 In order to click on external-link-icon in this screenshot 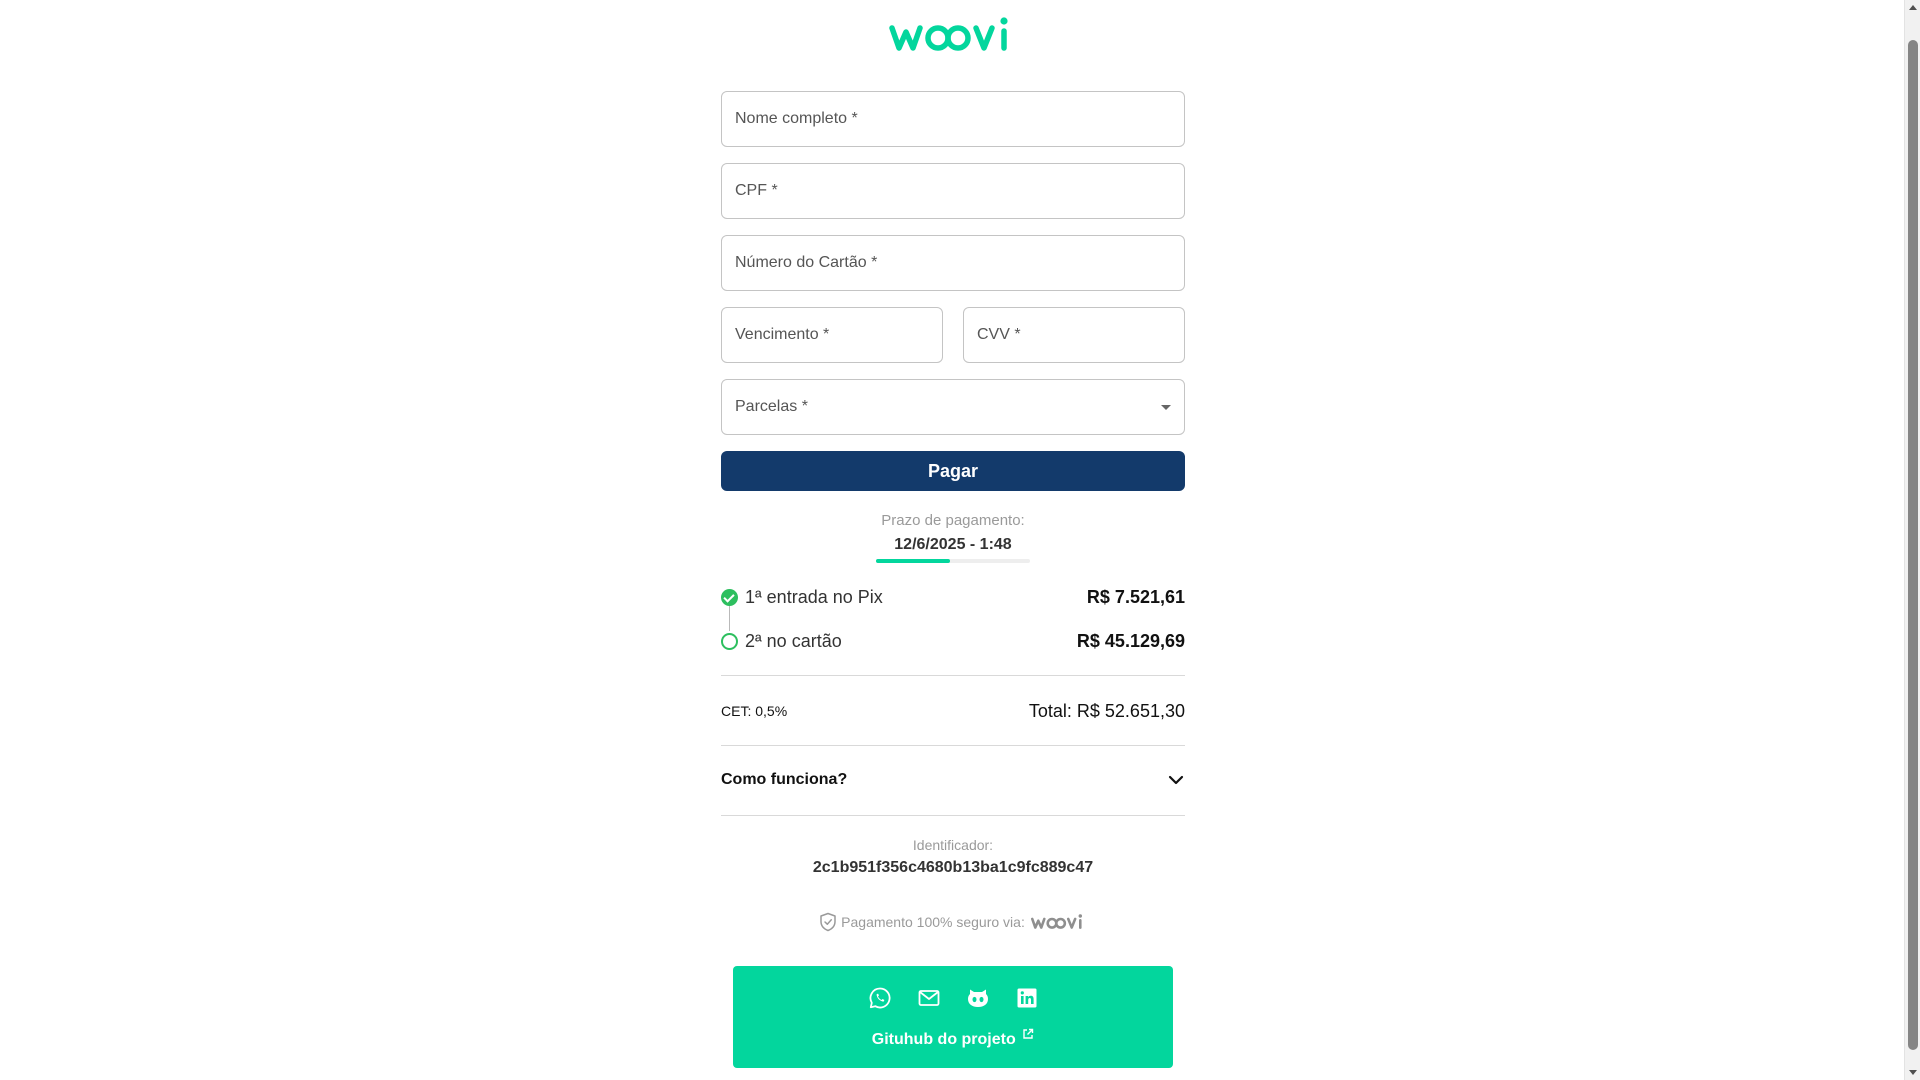, I will do `click(1028, 1033)`.